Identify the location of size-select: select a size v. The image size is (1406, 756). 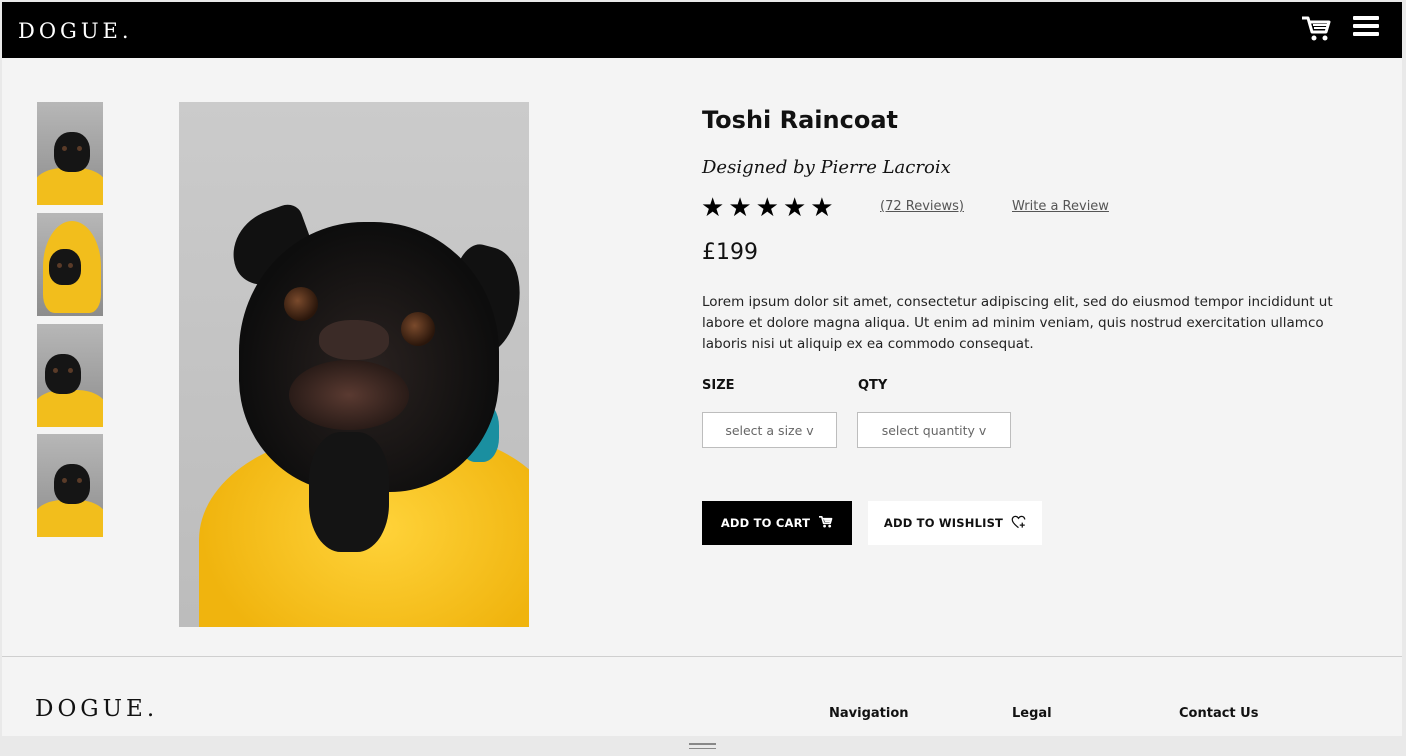
(769, 430).